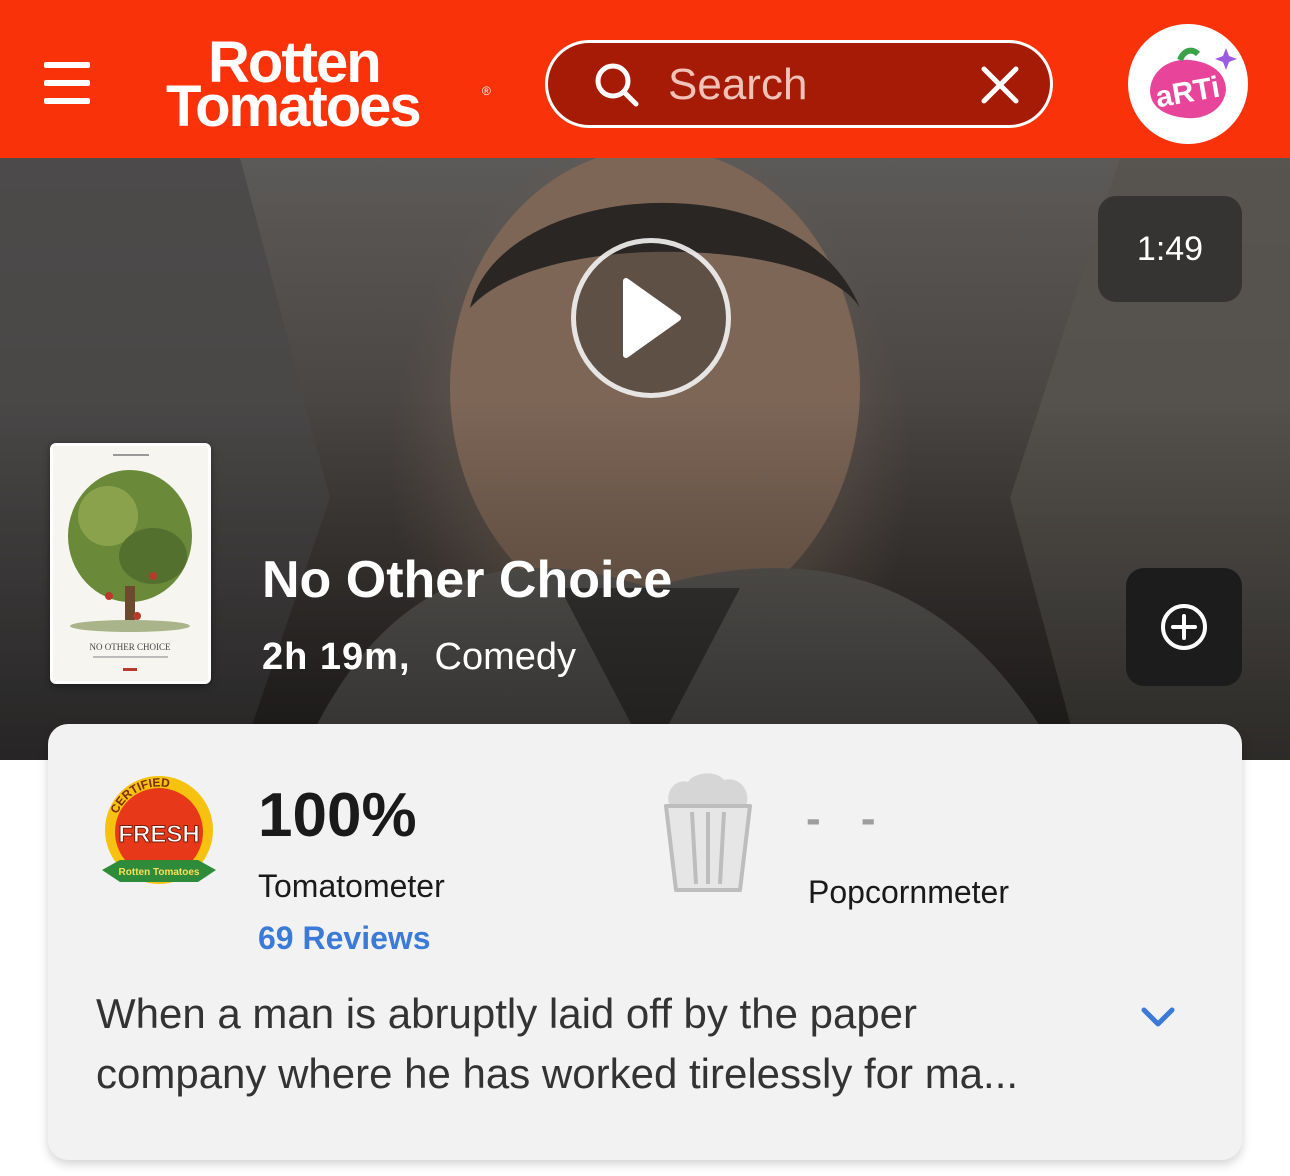 The height and width of the screenshot is (1176, 1290). Describe the element at coordinates (1170, 249) in the screenshot. I see `video-duration-badge: 1:49` at that location.